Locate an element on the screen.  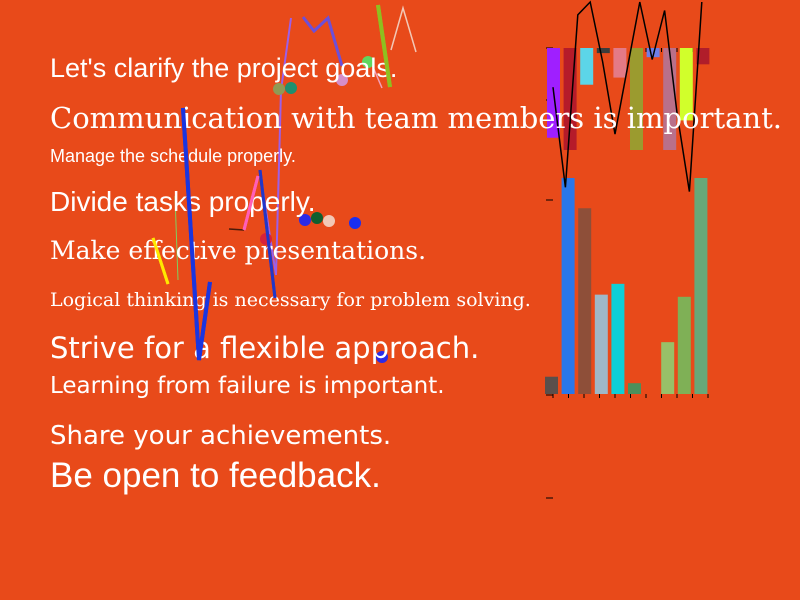
stroke-navy-front is located at coordinates (267, 234).